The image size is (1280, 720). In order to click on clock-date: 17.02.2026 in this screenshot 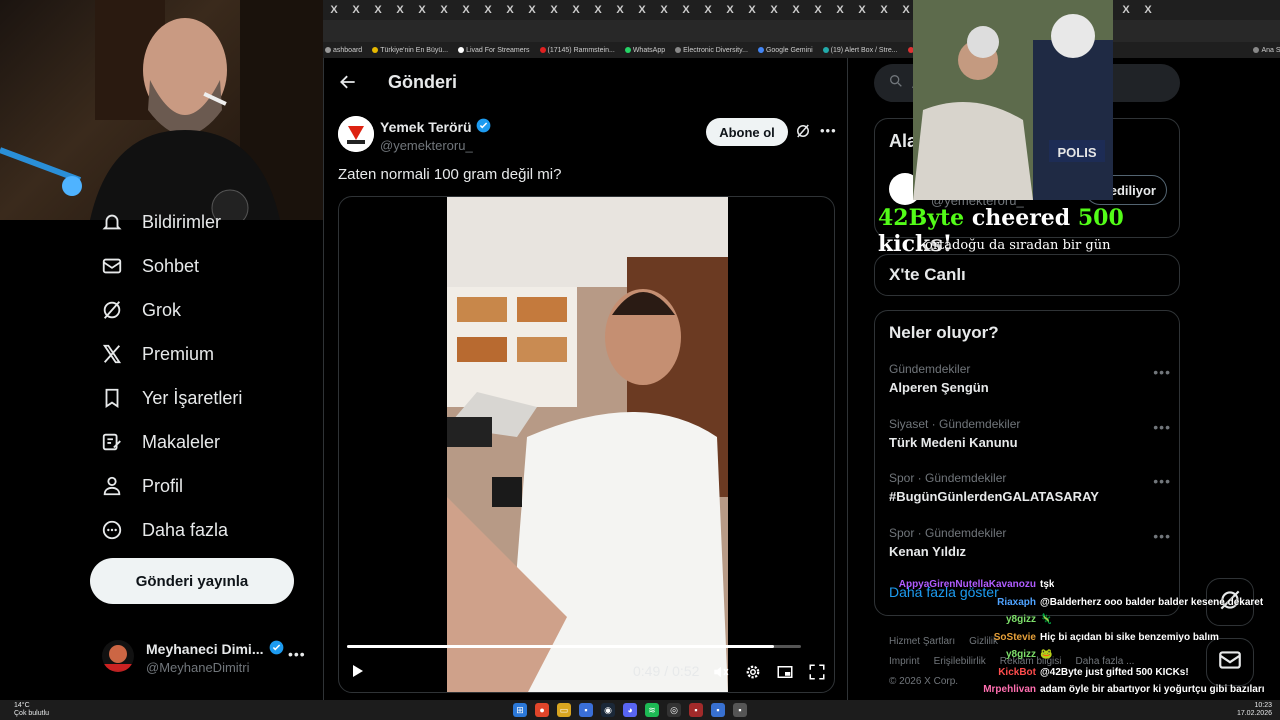, I will do `click(1254, 713)`.